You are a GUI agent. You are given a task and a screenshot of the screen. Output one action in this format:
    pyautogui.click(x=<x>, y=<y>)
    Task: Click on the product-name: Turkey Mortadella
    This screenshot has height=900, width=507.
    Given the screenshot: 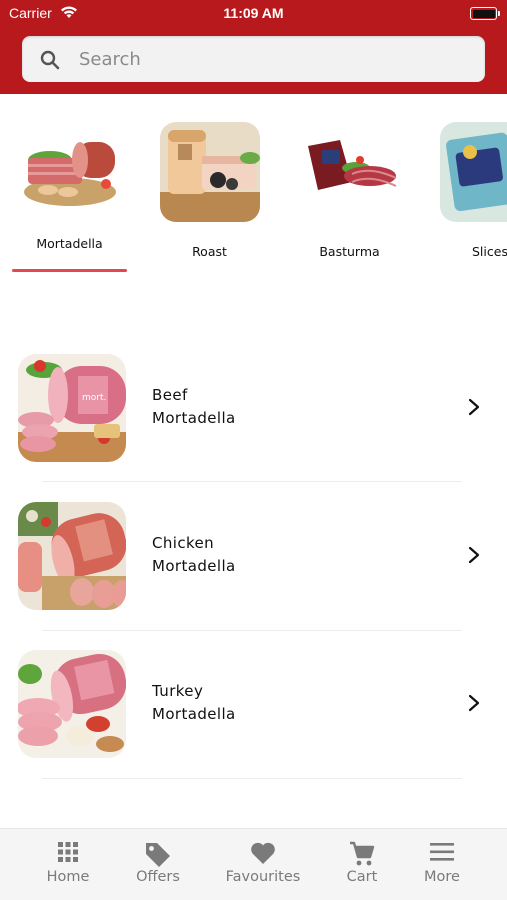 What is the action you would take?
    pyautogui.click(x=194, y=702)
    